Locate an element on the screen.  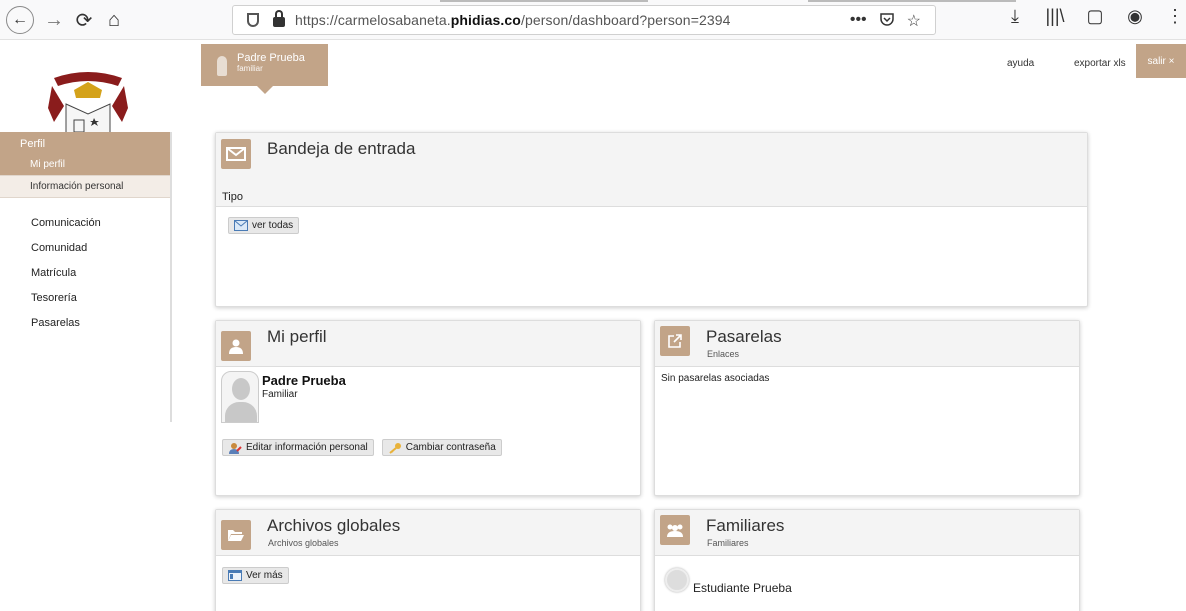
view-all-button: ver todas is located at coordinates (264, 225).